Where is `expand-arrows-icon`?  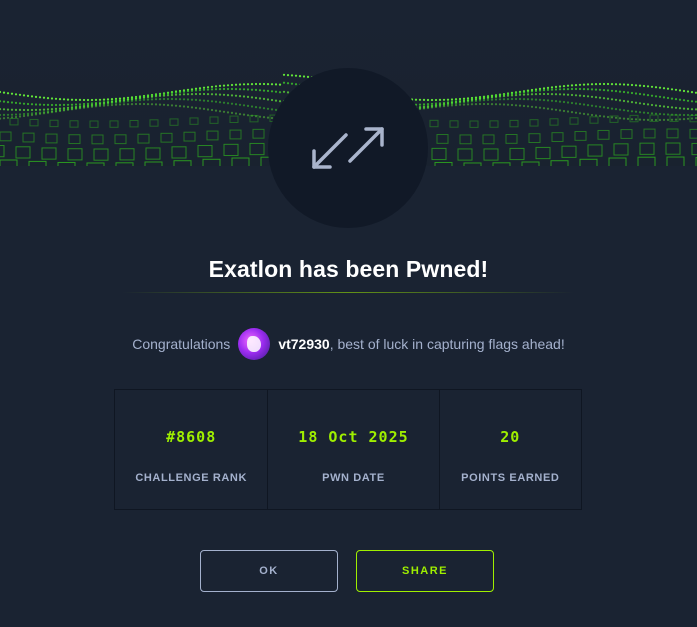
expand-arrows-icon is located at coordinates (348, 148).